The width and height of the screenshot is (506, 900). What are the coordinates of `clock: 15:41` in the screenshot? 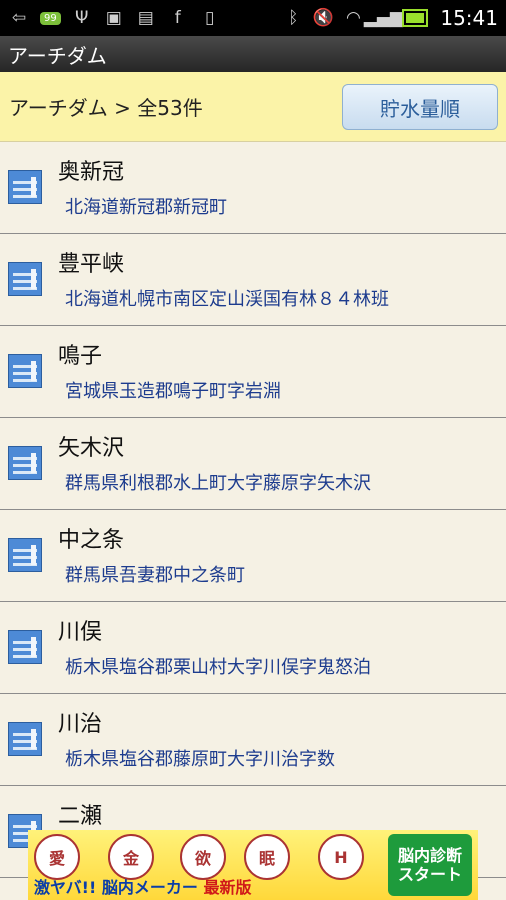 It's located at (469, 18).